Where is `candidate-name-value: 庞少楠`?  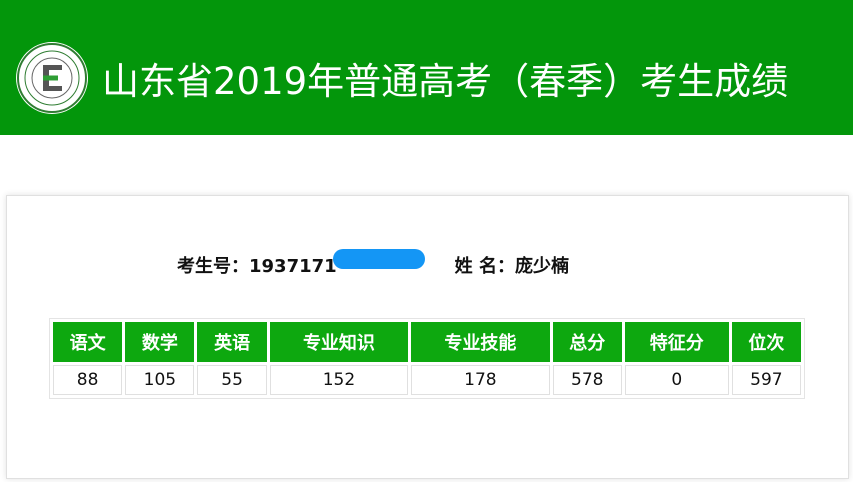 candidate-name-value: 庞少楠 is located at coordinates (541, 266).